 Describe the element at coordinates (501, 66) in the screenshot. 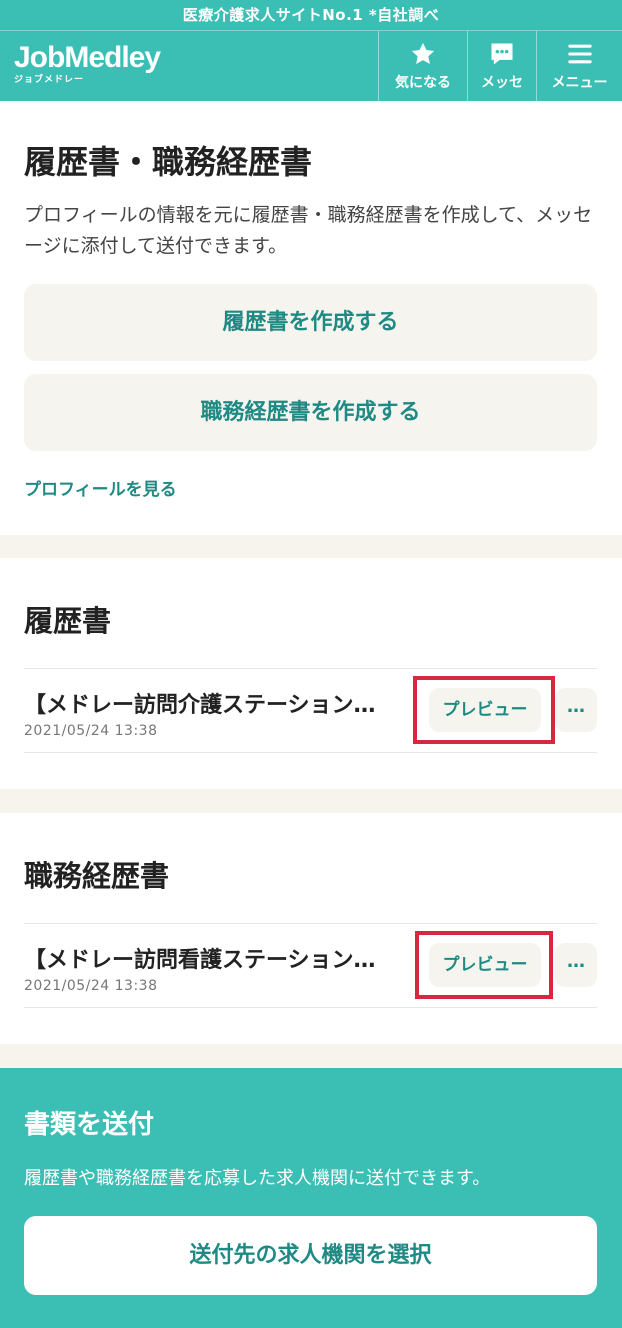

I see `messages-button: メッセ` at that location.